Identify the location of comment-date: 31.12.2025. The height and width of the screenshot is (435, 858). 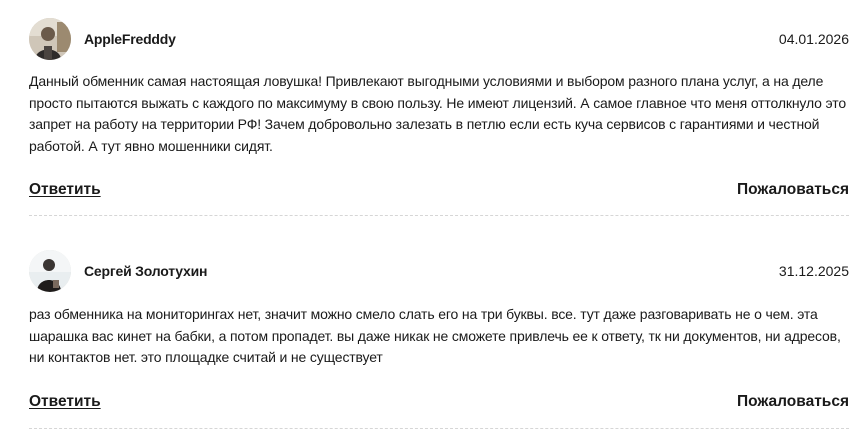
(813, 271).